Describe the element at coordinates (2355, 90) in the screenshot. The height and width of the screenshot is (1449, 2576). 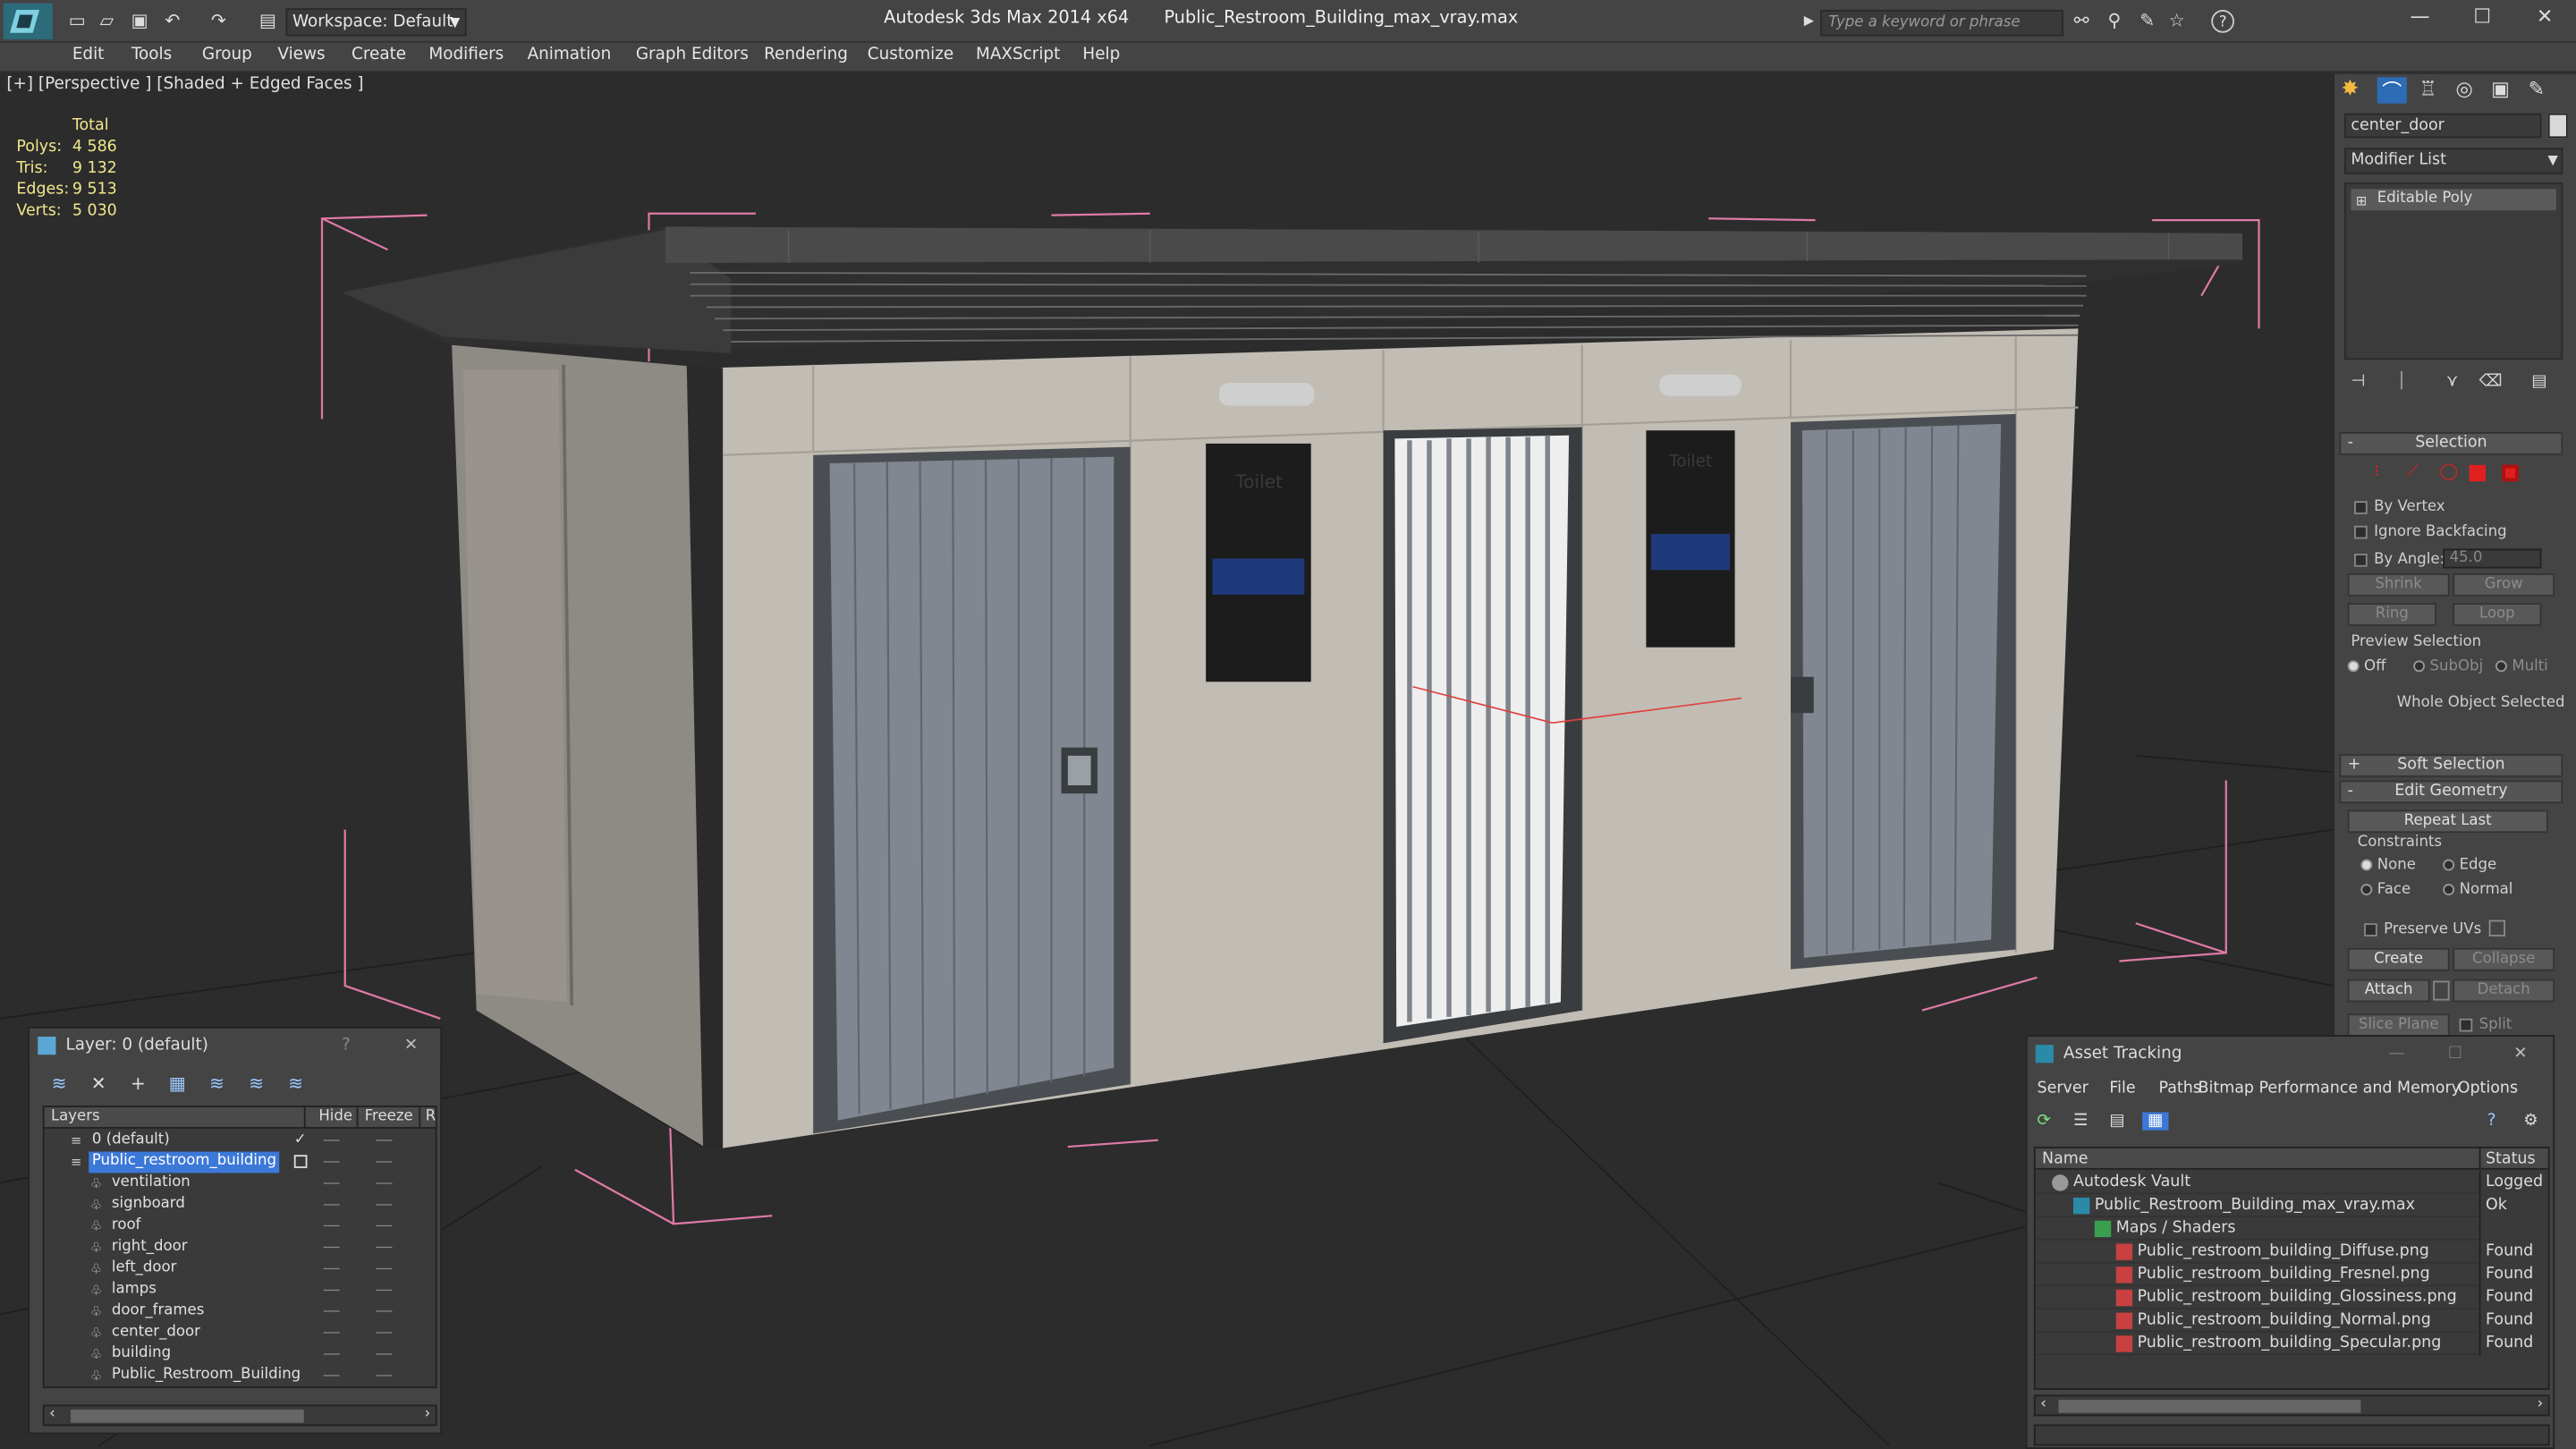
I see `create-tab-icon: ✸` at that location.